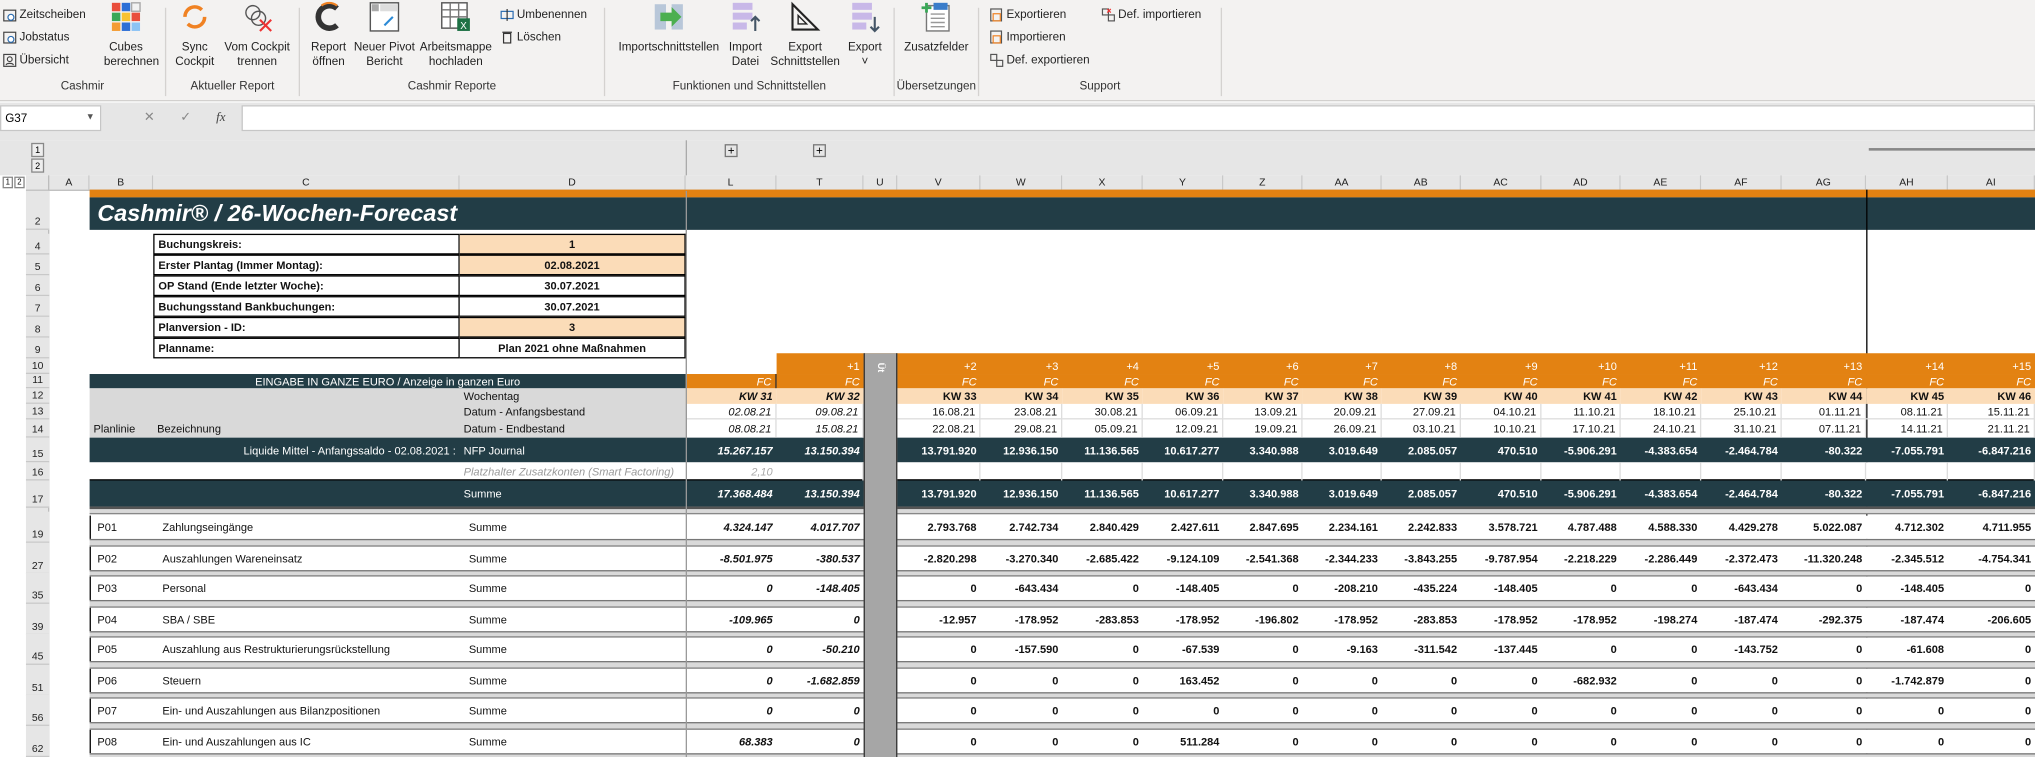  What do you see at coordinates (731, 527) in the screenshot?
I see `plan-line-value: 4.324.147` at bounding box center [731, 527].